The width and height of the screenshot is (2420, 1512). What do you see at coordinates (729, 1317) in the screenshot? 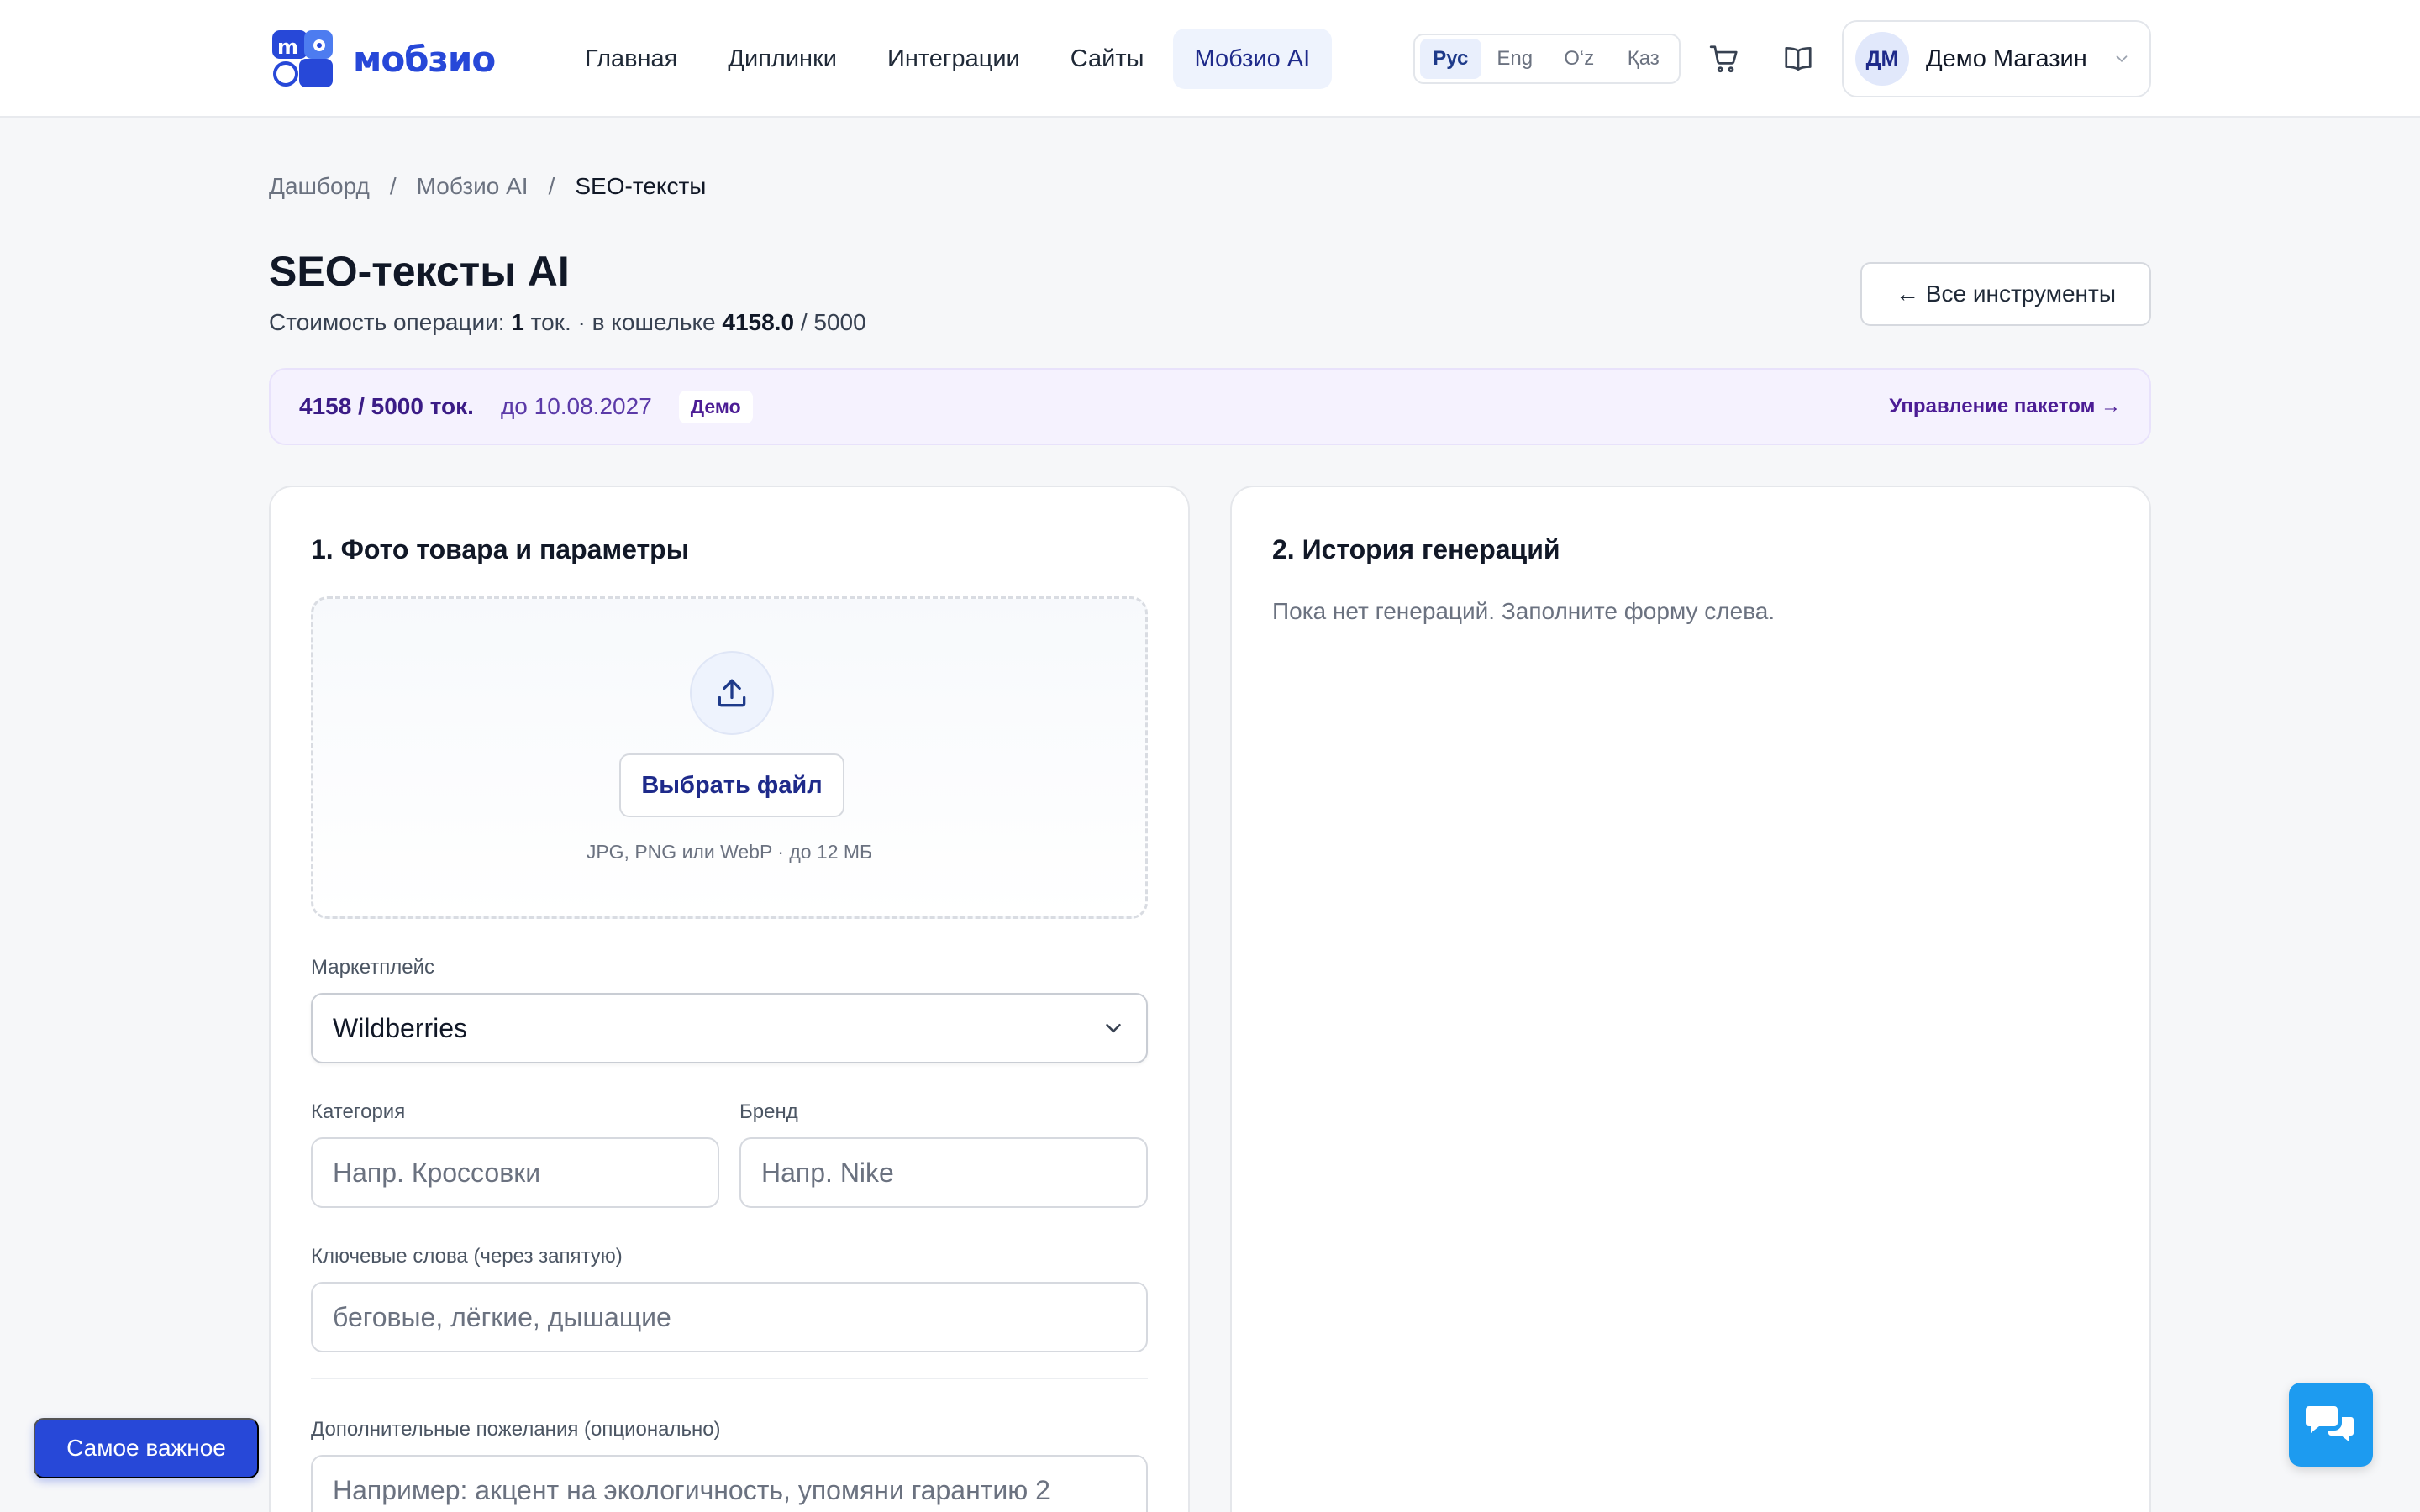
I see `keywords-input` at bounding box center [729, 1317].